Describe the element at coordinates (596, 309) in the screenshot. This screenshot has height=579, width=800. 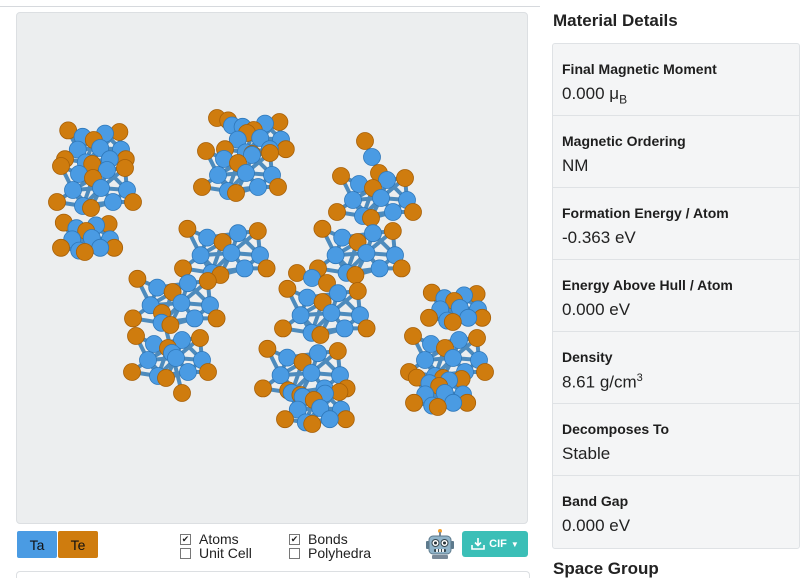
I see `property-value: 0.000 eV` at that location.